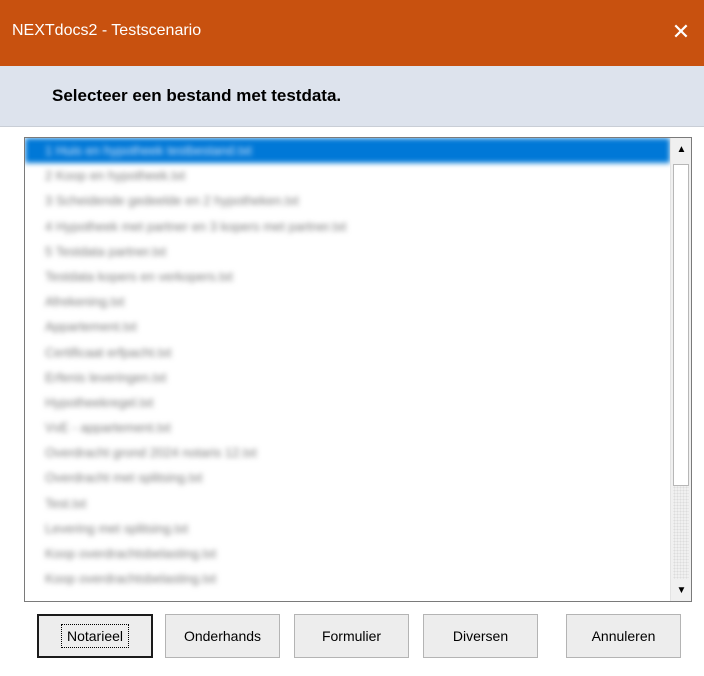  I want to click on annuleren-button-label: Annuleren, so click(623, 636).